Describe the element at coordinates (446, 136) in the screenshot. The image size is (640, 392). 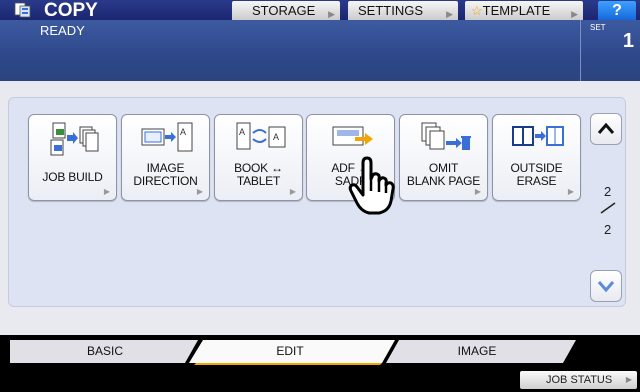
I see `omit-blank-page-icon` at that location.